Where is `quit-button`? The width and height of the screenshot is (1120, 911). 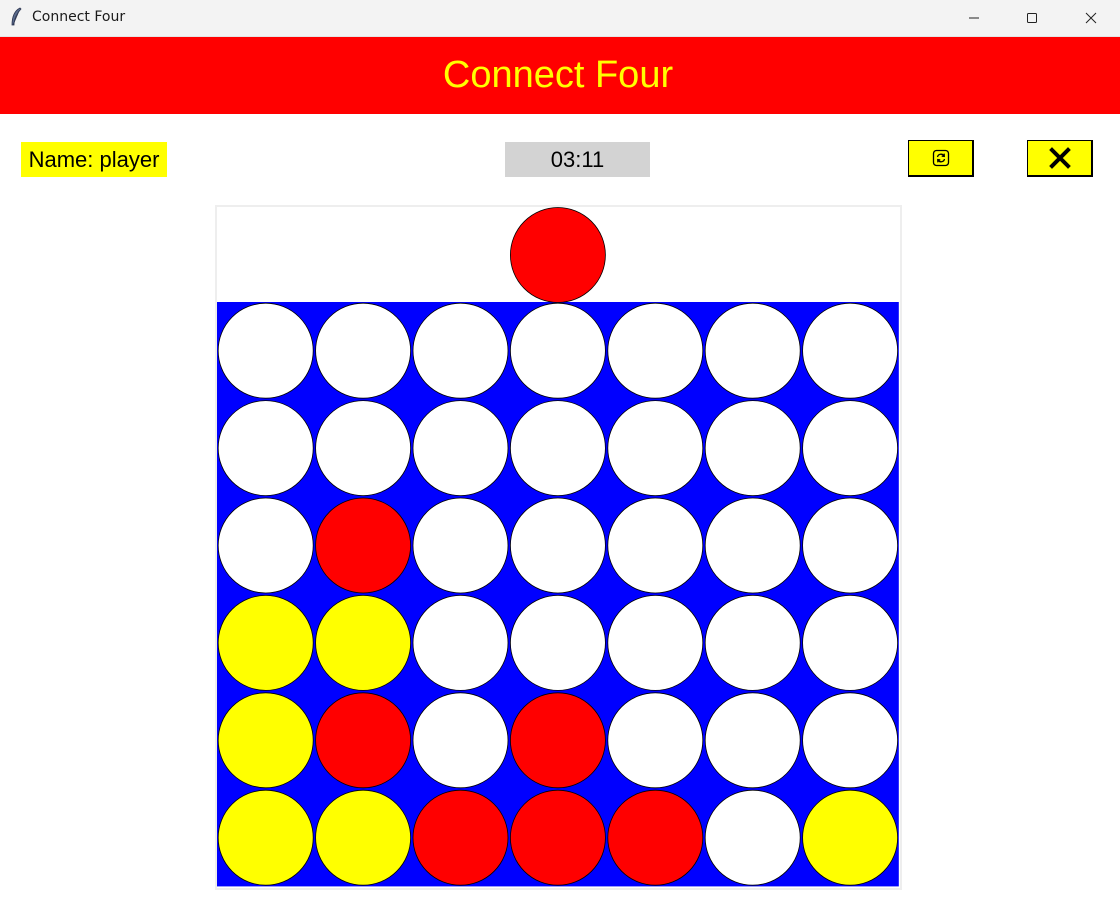
quit-button is located at coordinates (1060, 158).